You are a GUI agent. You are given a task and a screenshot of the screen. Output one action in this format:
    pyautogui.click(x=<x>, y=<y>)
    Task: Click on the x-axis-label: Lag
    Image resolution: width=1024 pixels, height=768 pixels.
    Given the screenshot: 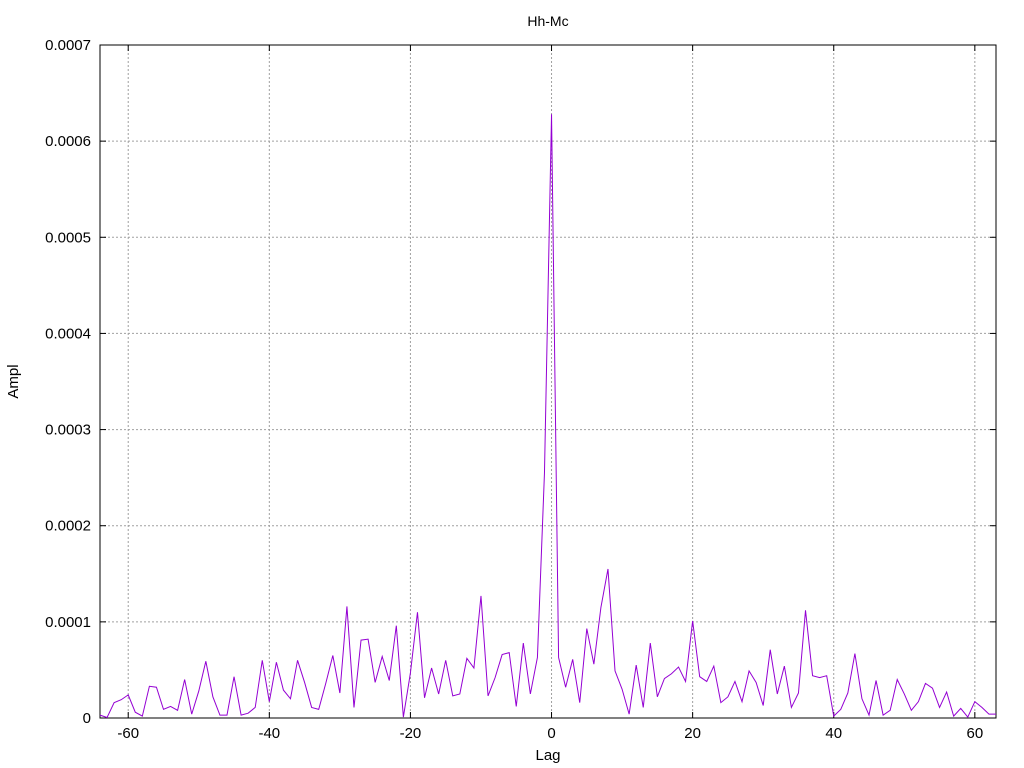 What is the action you would take?
    pyautogui.click(x=547, y=755)
    